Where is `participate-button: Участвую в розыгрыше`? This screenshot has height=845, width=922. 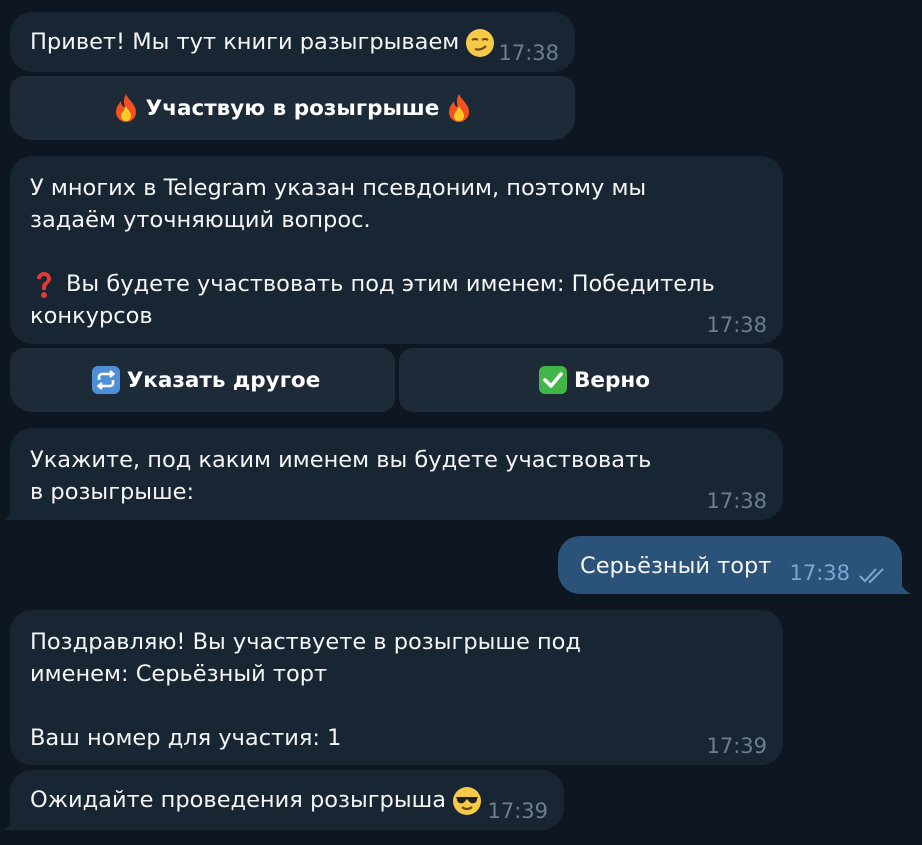
participate-button: Участвую в розыгрыше is located at coordinates (292, 108).